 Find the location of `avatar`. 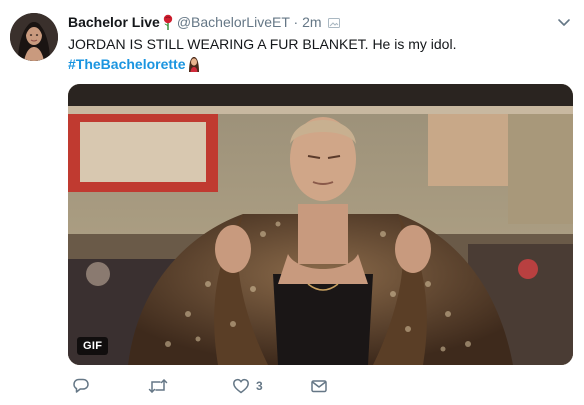

avatar is located at coordinates (34, 37).